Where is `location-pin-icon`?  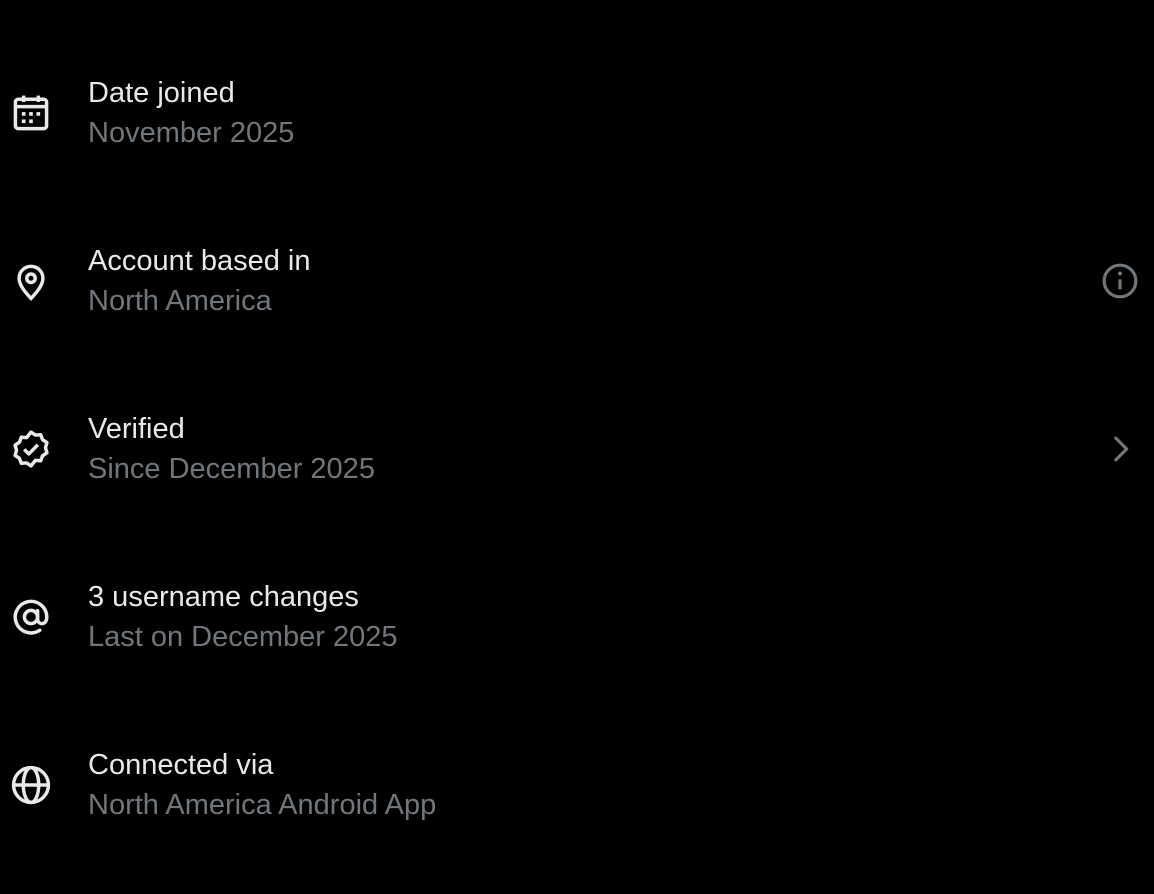 location-pin-icon is located at coordinates (31, 281).